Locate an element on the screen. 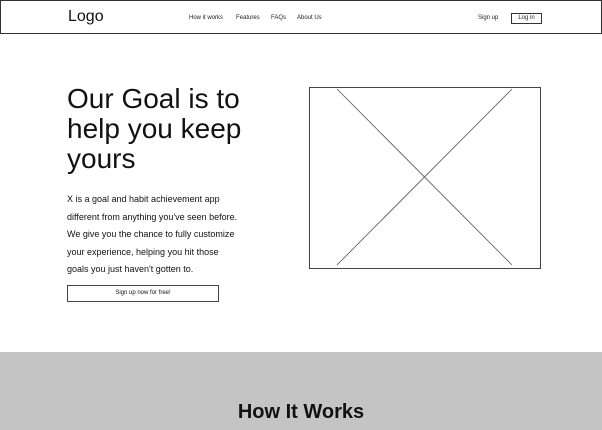 The image size is (602, 430). nav-link-faqs: FAQs is located at coordinates (278, 18).